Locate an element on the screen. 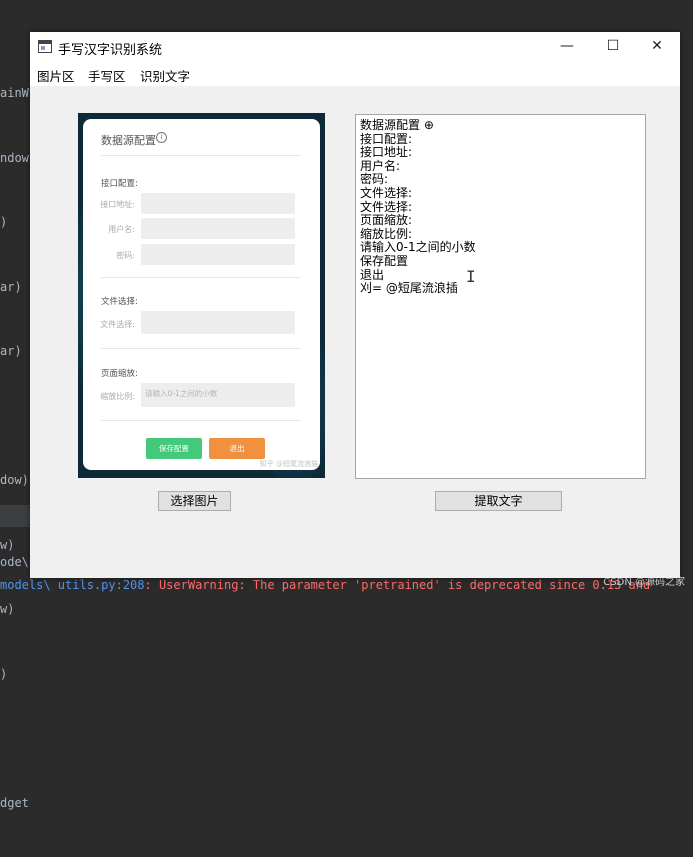  text-line: 刈= @短尾流浪插 is located at coordinates (409, 288).